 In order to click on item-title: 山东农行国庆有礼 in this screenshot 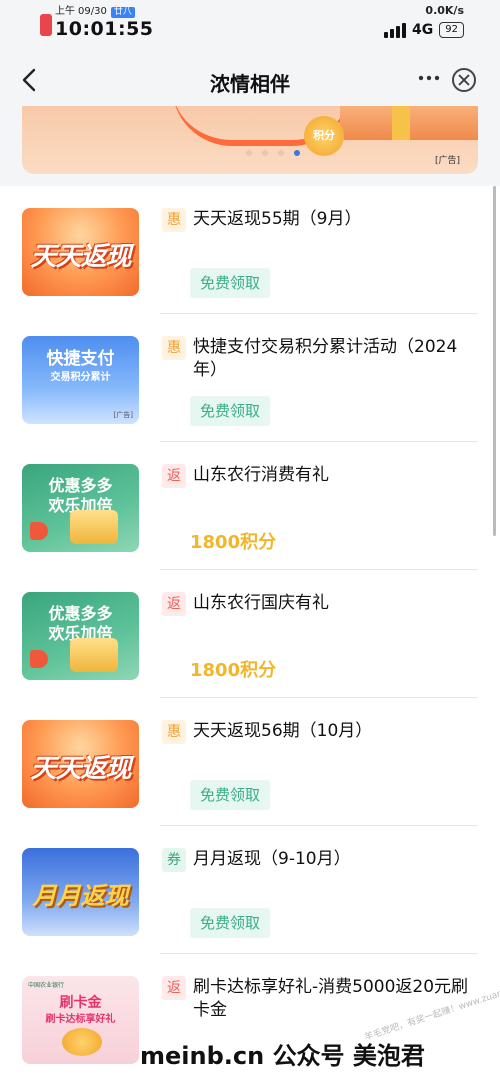, I will do `click(261, 603)`.